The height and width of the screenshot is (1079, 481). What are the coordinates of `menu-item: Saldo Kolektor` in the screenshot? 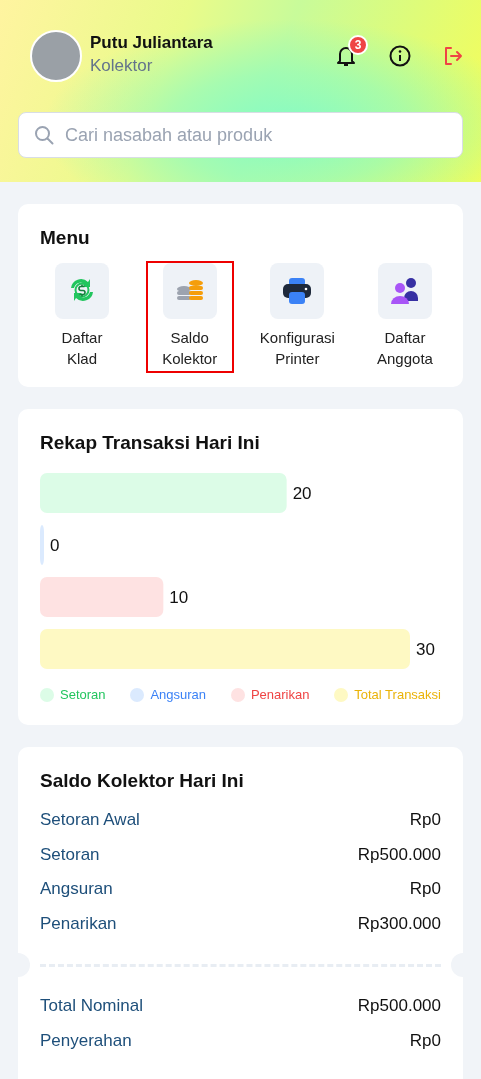 It's located at (189, 316).